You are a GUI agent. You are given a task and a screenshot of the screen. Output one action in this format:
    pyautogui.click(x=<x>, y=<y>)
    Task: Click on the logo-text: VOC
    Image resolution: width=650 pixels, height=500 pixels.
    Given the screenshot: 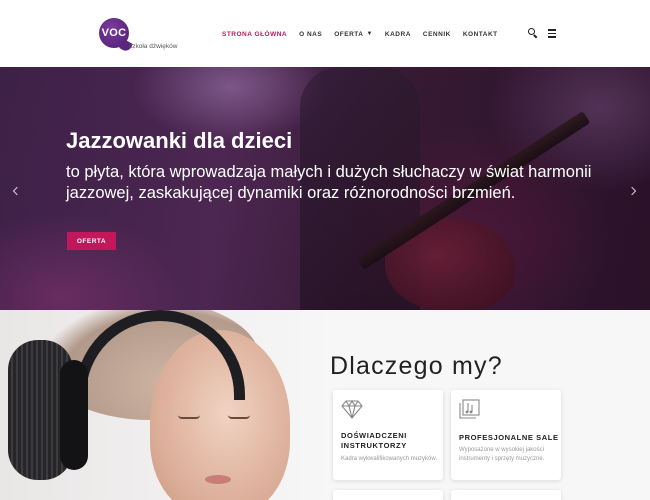 What is the action you would take?
    pyautogui.click(x=114, y=33)
    